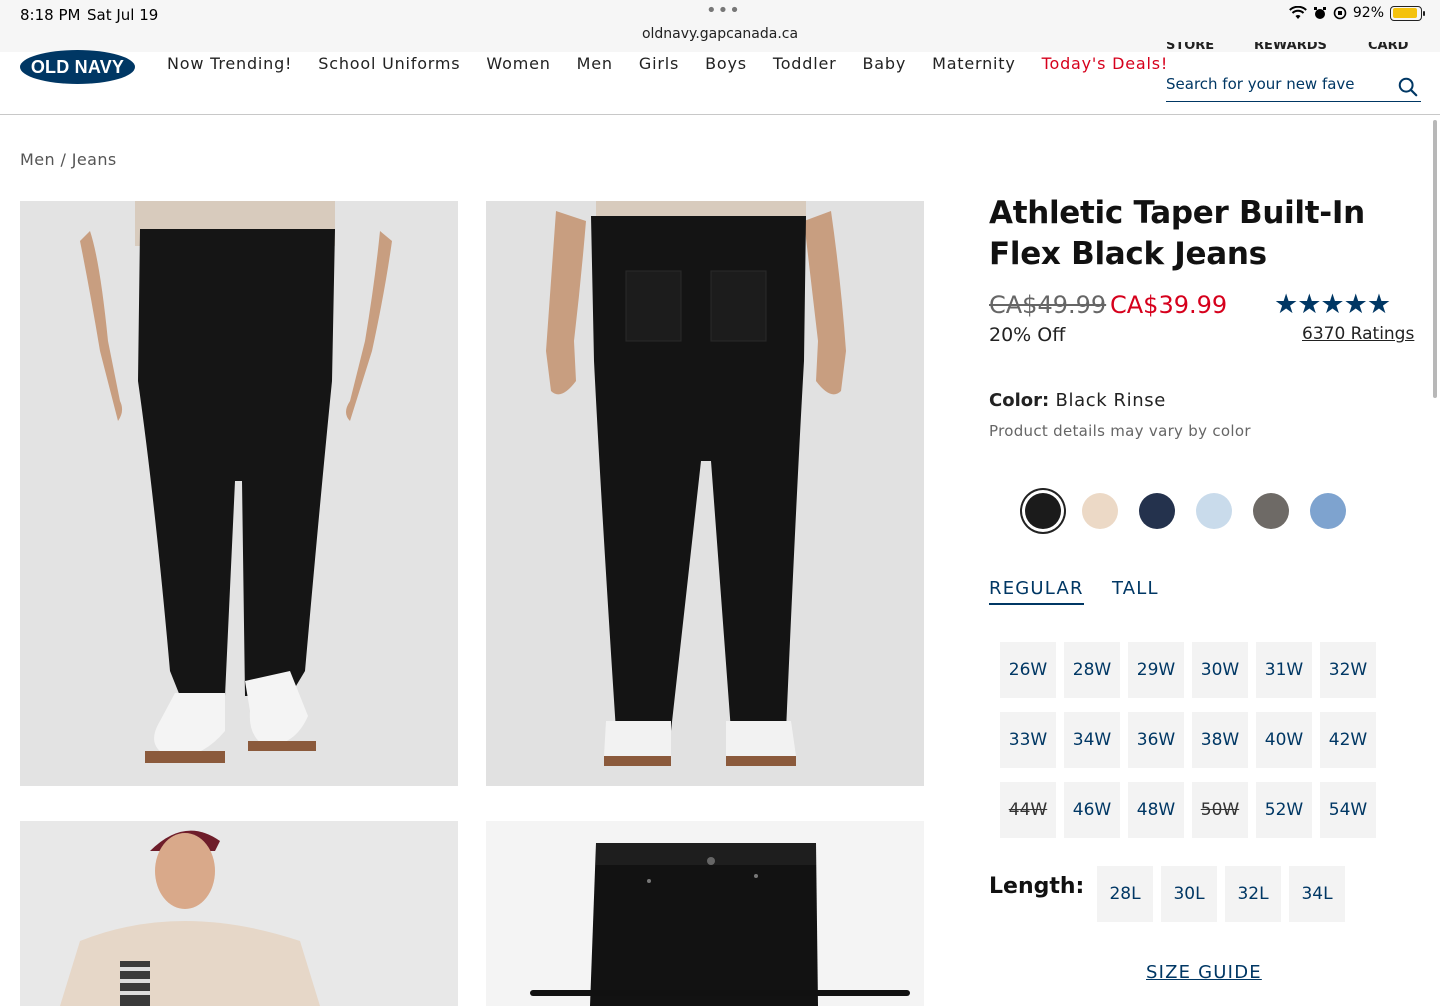 This screenshot has height=1006, width=1440. I want to click on utility-nav: STORE REWARDS CARD, so click(1291, 50).